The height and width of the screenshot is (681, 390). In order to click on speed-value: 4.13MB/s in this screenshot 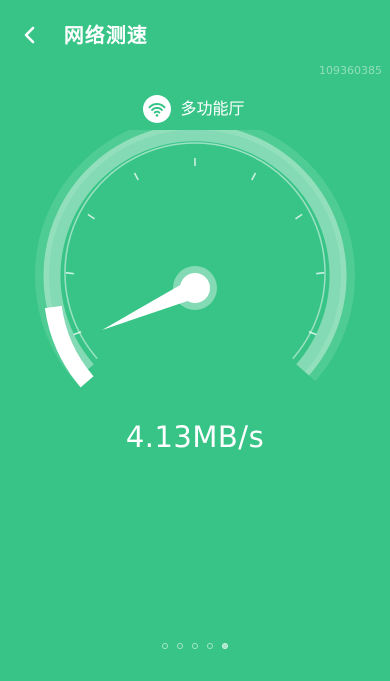, I will do `click(195, 437)`.